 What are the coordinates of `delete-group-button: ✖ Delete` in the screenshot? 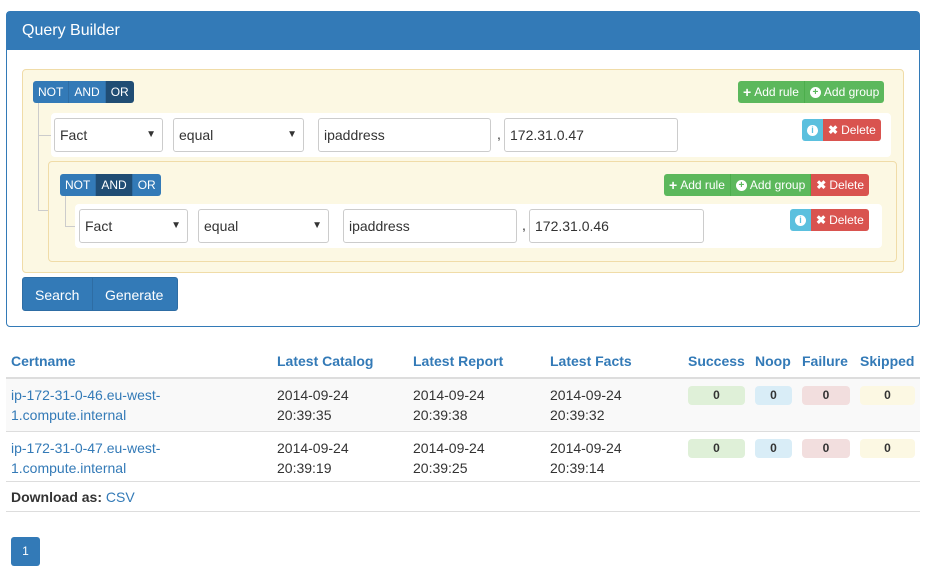 It's located at (840, 185).